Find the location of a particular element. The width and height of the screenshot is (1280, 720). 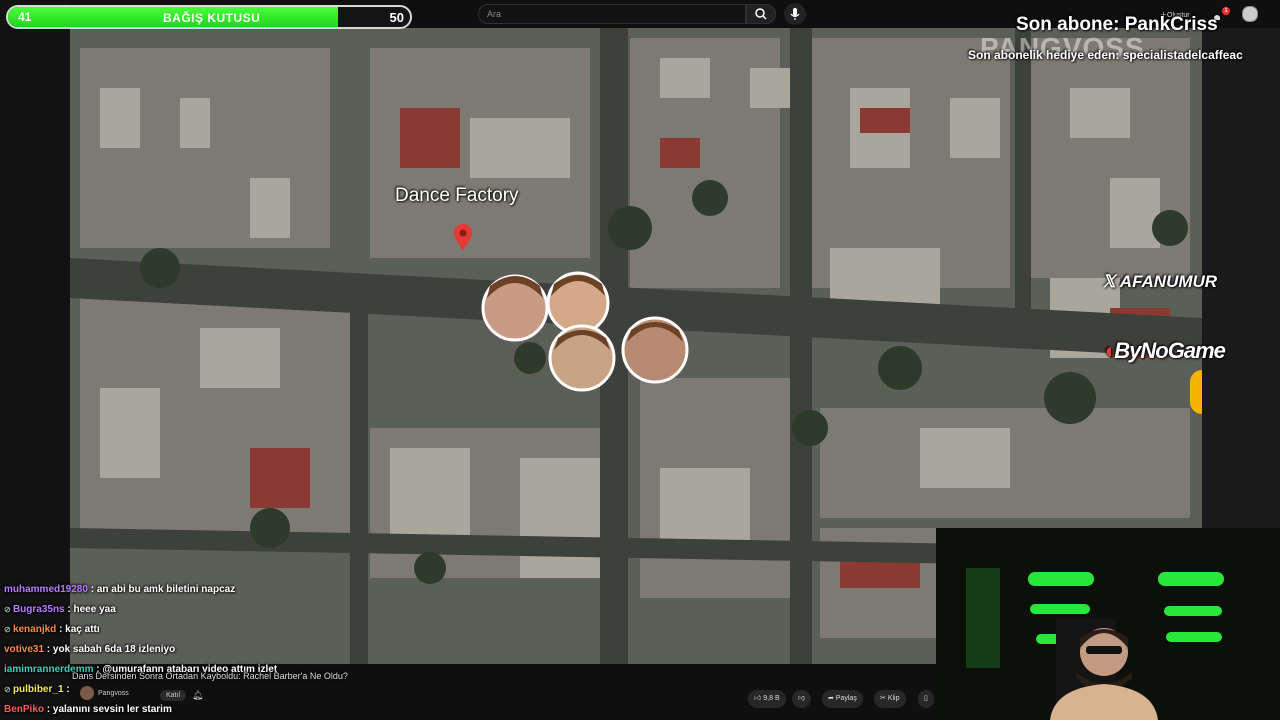

x-social-handle: 𝕏 AFANUMUR is located at coordinates (1159, 282).